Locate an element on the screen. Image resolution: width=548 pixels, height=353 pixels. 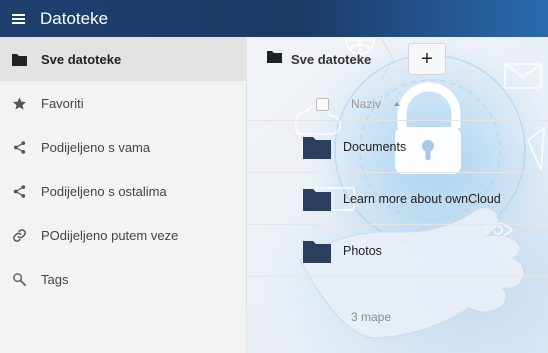
sidebar-item-label: Podijeljeno s ostalima is located at coordinates (104, 191).